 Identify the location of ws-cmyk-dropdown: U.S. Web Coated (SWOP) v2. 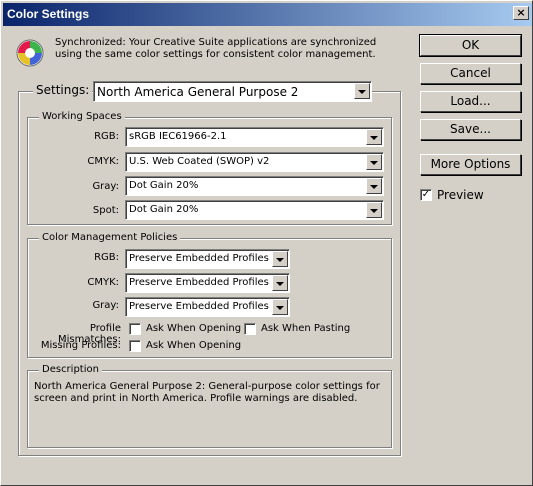
(254, 162).